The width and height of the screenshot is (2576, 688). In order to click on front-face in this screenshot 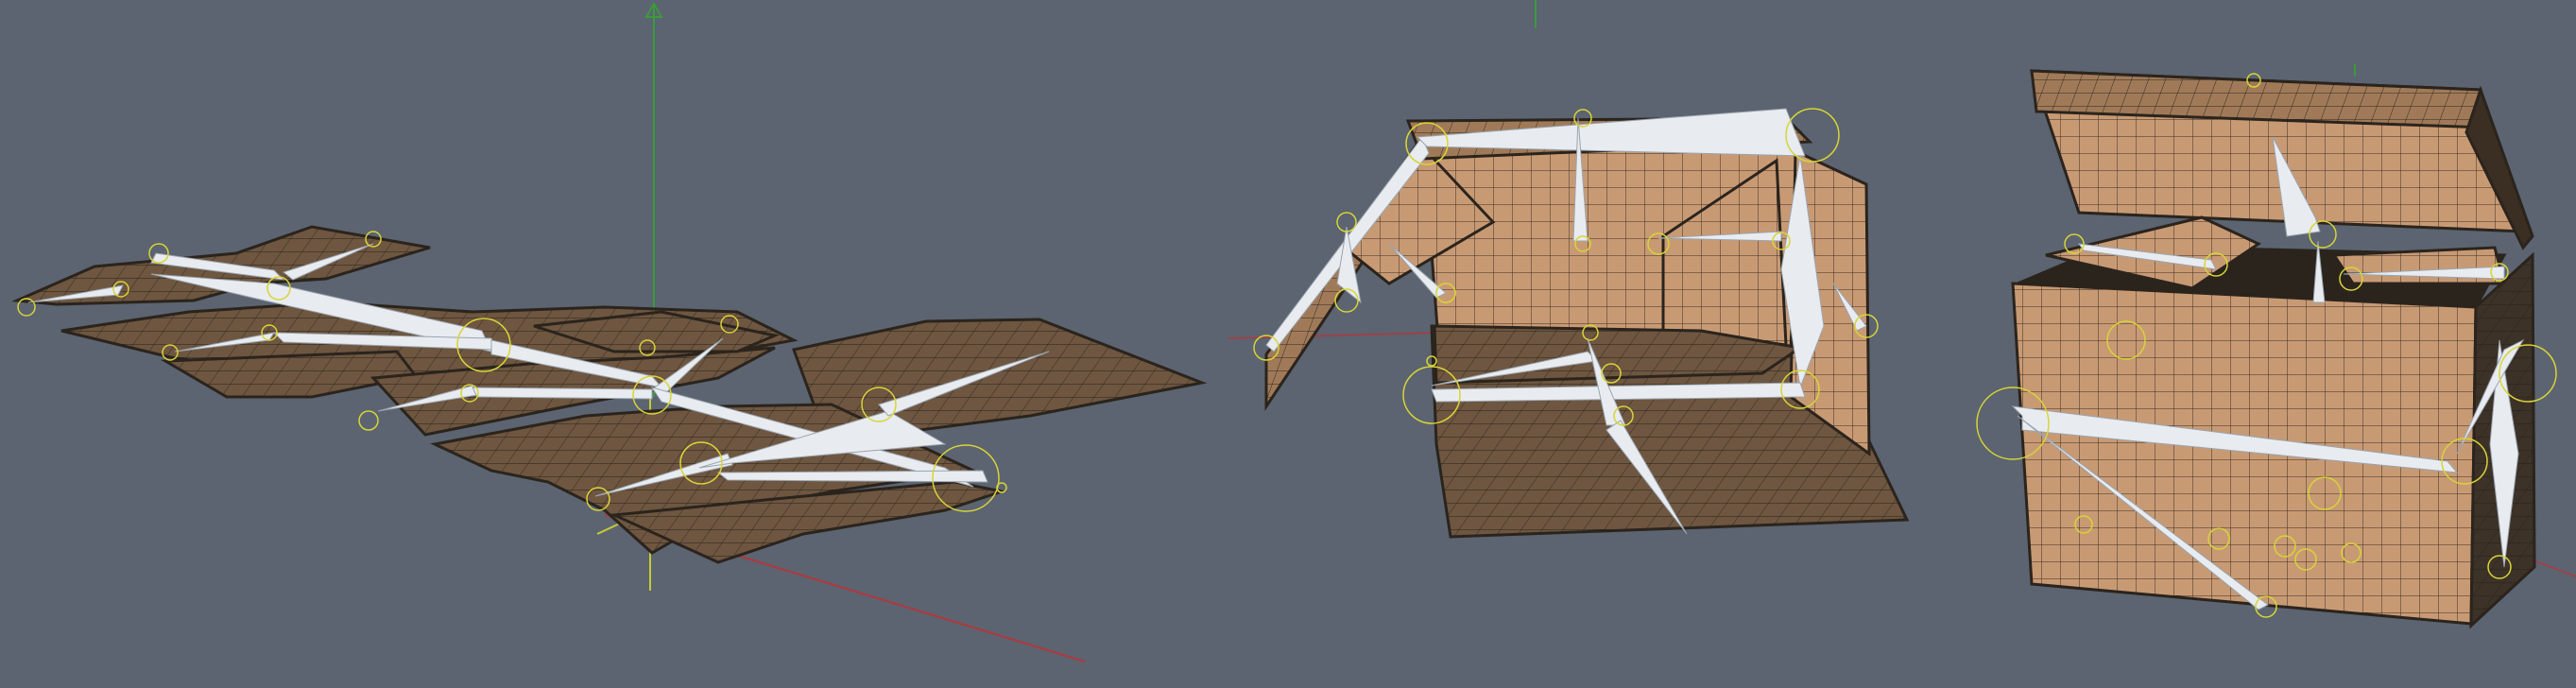, I will do `click(2244, 454)`.